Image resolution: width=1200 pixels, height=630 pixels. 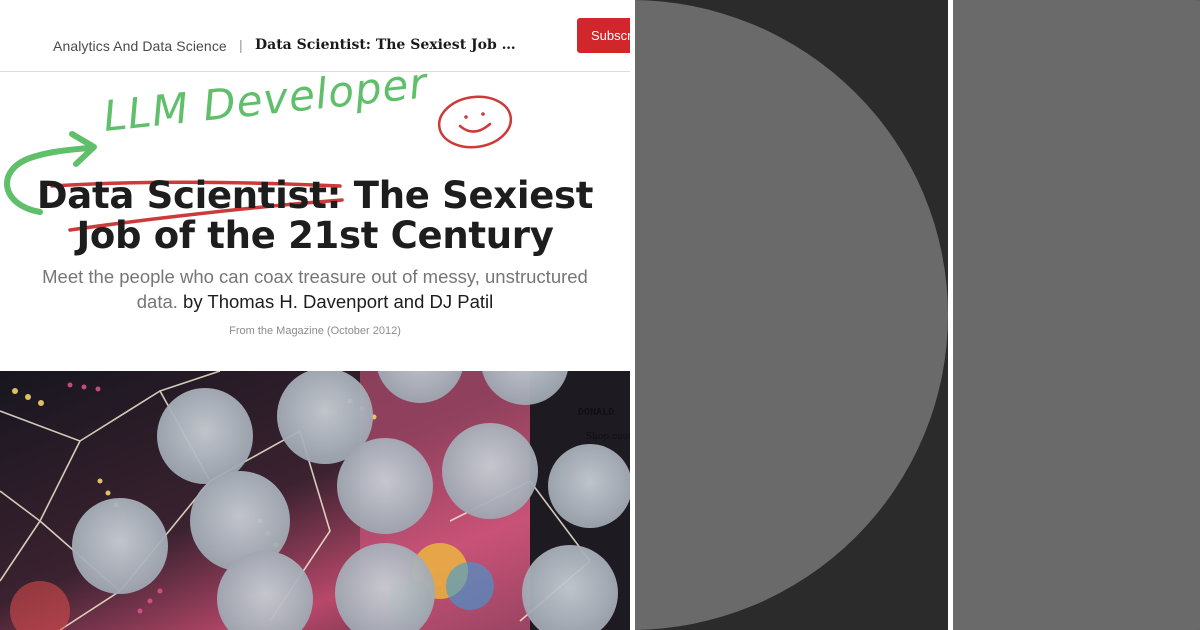 What do you see at coordinates (460, 195) in the screenshot?
I see `headline-line1-rest: : The Sexiest` at bounding box center [460, 195].